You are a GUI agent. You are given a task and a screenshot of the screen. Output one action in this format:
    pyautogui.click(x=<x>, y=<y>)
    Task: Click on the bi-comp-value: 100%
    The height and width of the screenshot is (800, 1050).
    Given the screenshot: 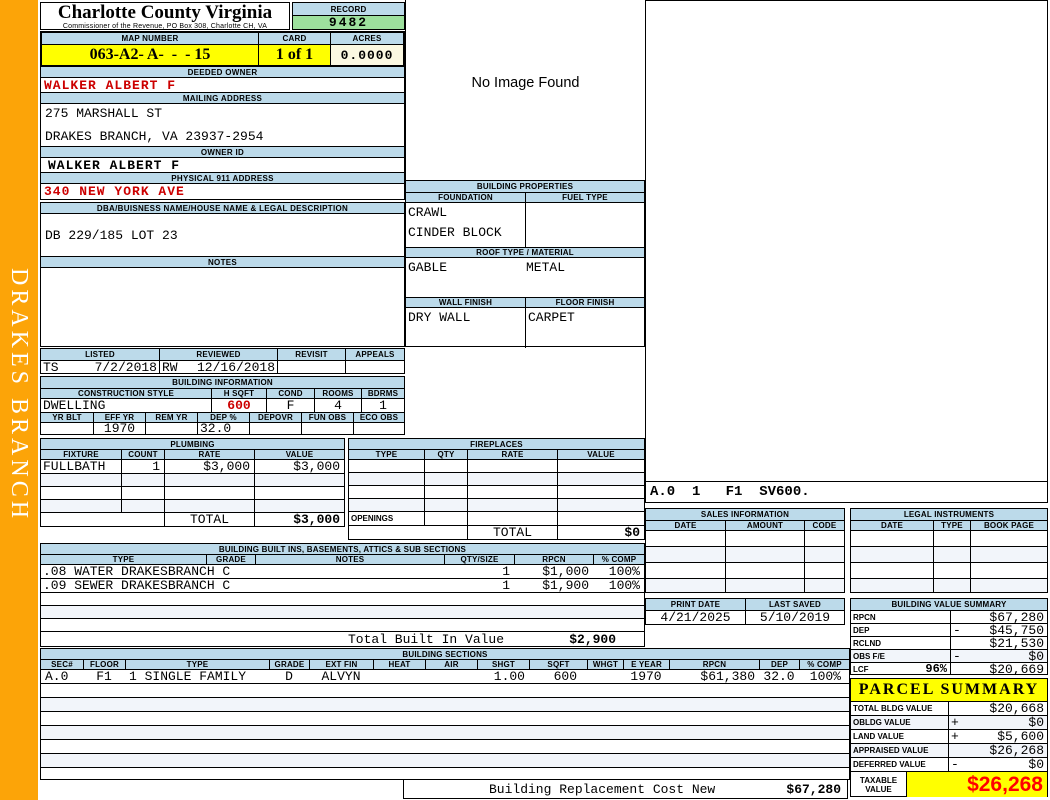 What is the action you would take?
    pyautogui.click(x=624, y=571)
    